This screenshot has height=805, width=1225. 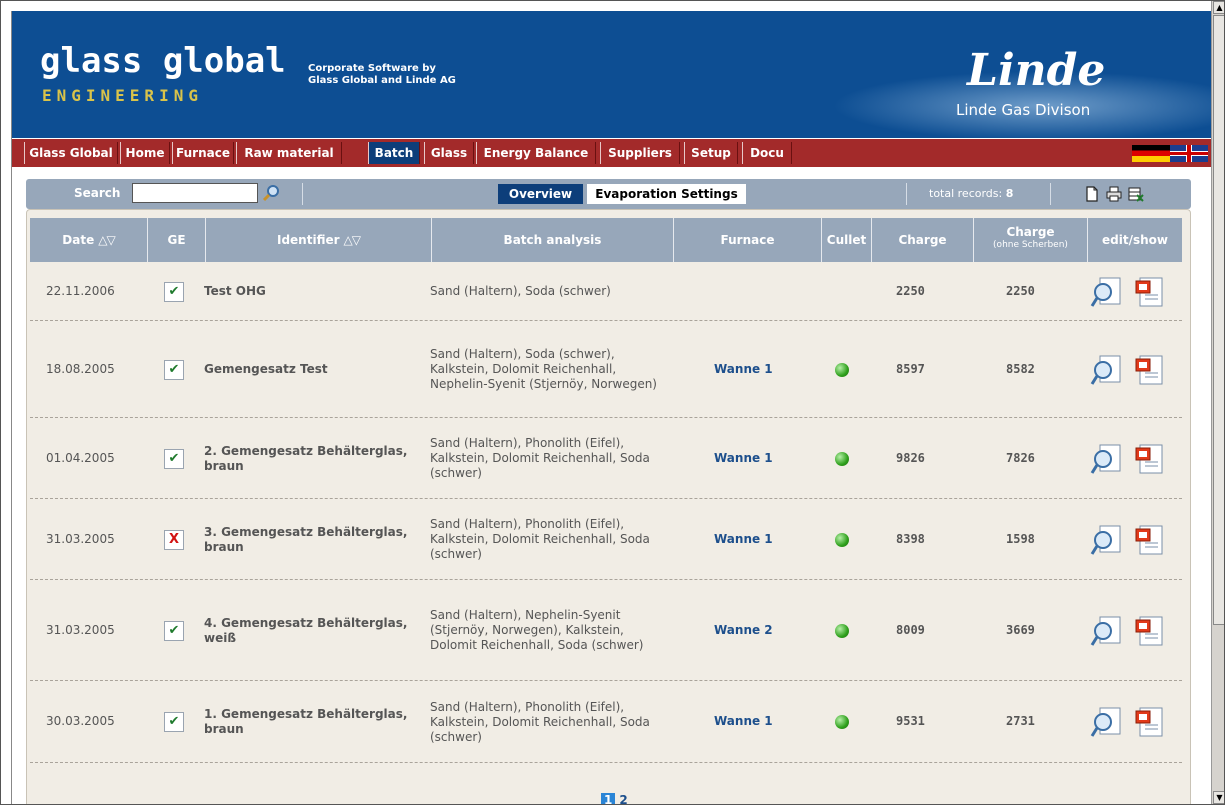 I want to click on page-current: 1, so click(x=608, y=798).